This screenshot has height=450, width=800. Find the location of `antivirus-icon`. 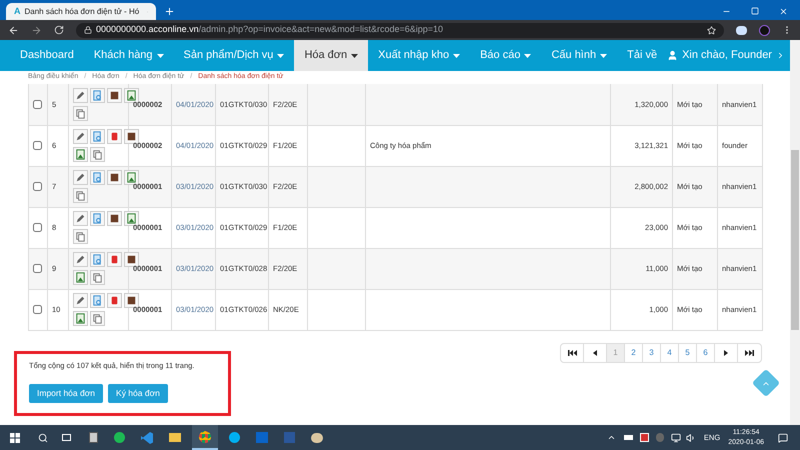

antivirus-icon is located at coordinates (644, 437).